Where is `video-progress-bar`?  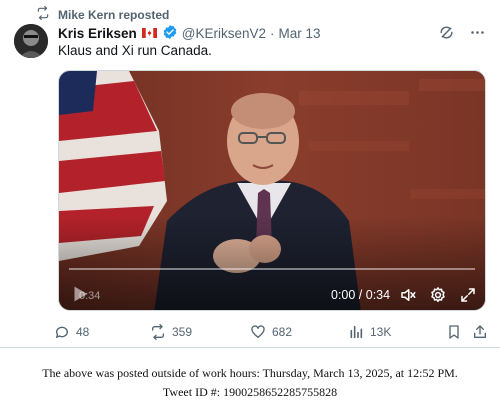 video-progress-bar is located at coordinates (272, 269).